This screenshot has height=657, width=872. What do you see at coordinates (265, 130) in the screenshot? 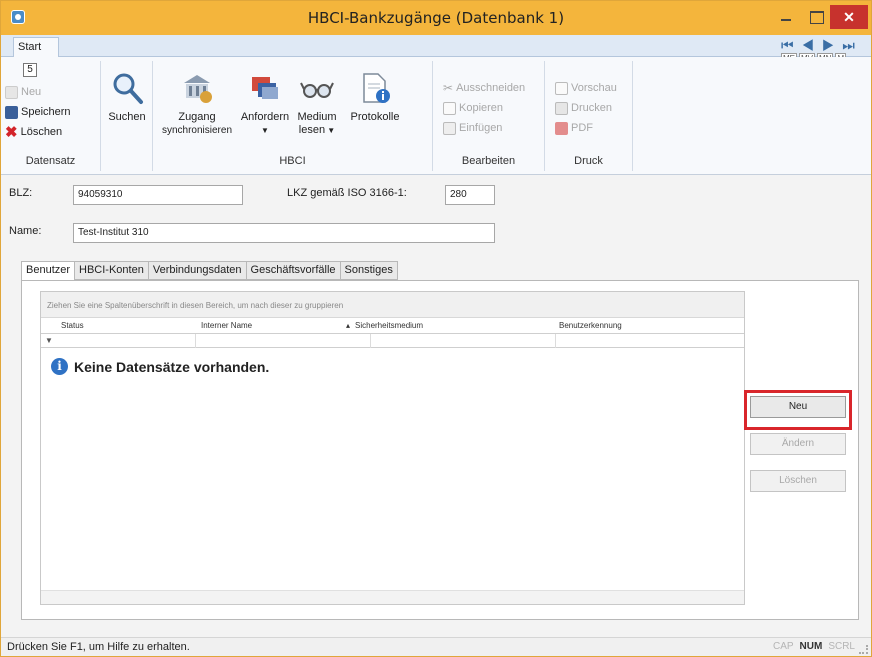
I see `anfordern-dropdown-icon: ▼` at bounding box center [265, 130].